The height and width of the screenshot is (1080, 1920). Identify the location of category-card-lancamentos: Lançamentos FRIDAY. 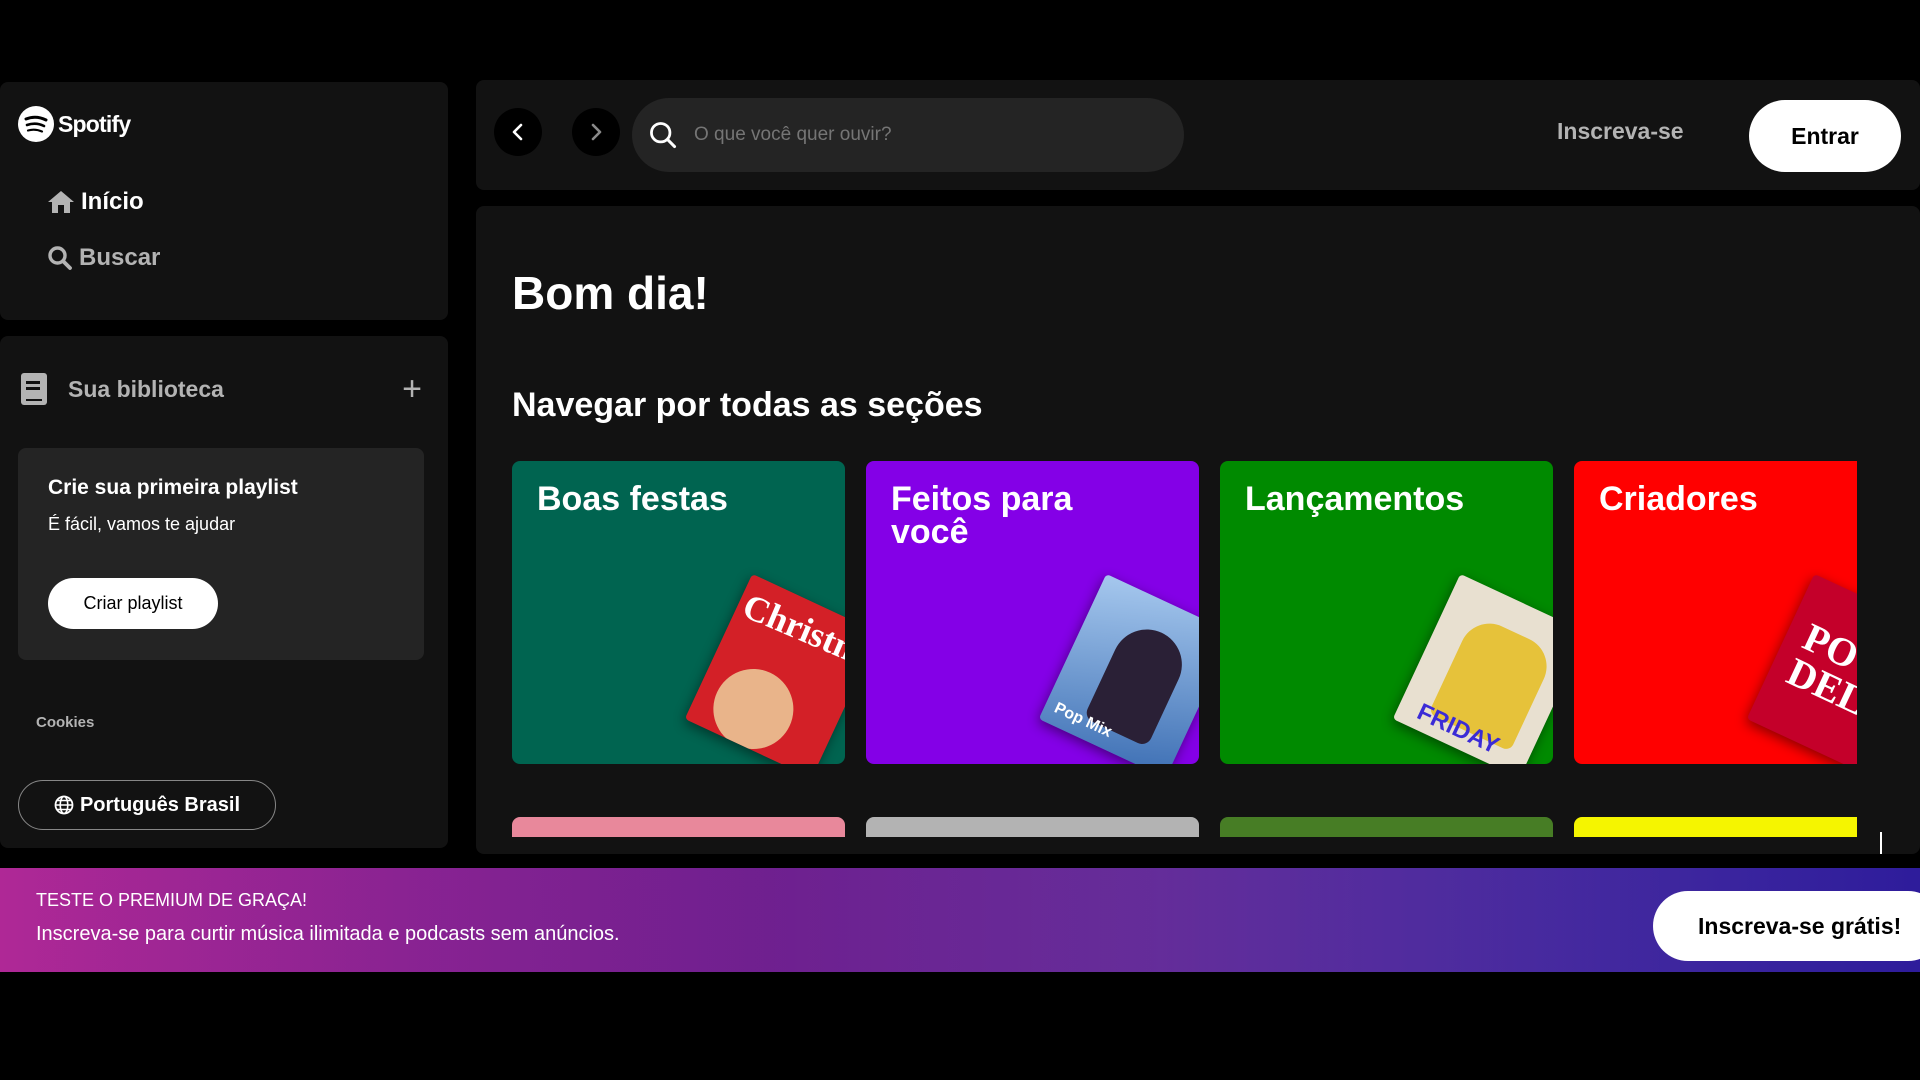
(1386, 612).